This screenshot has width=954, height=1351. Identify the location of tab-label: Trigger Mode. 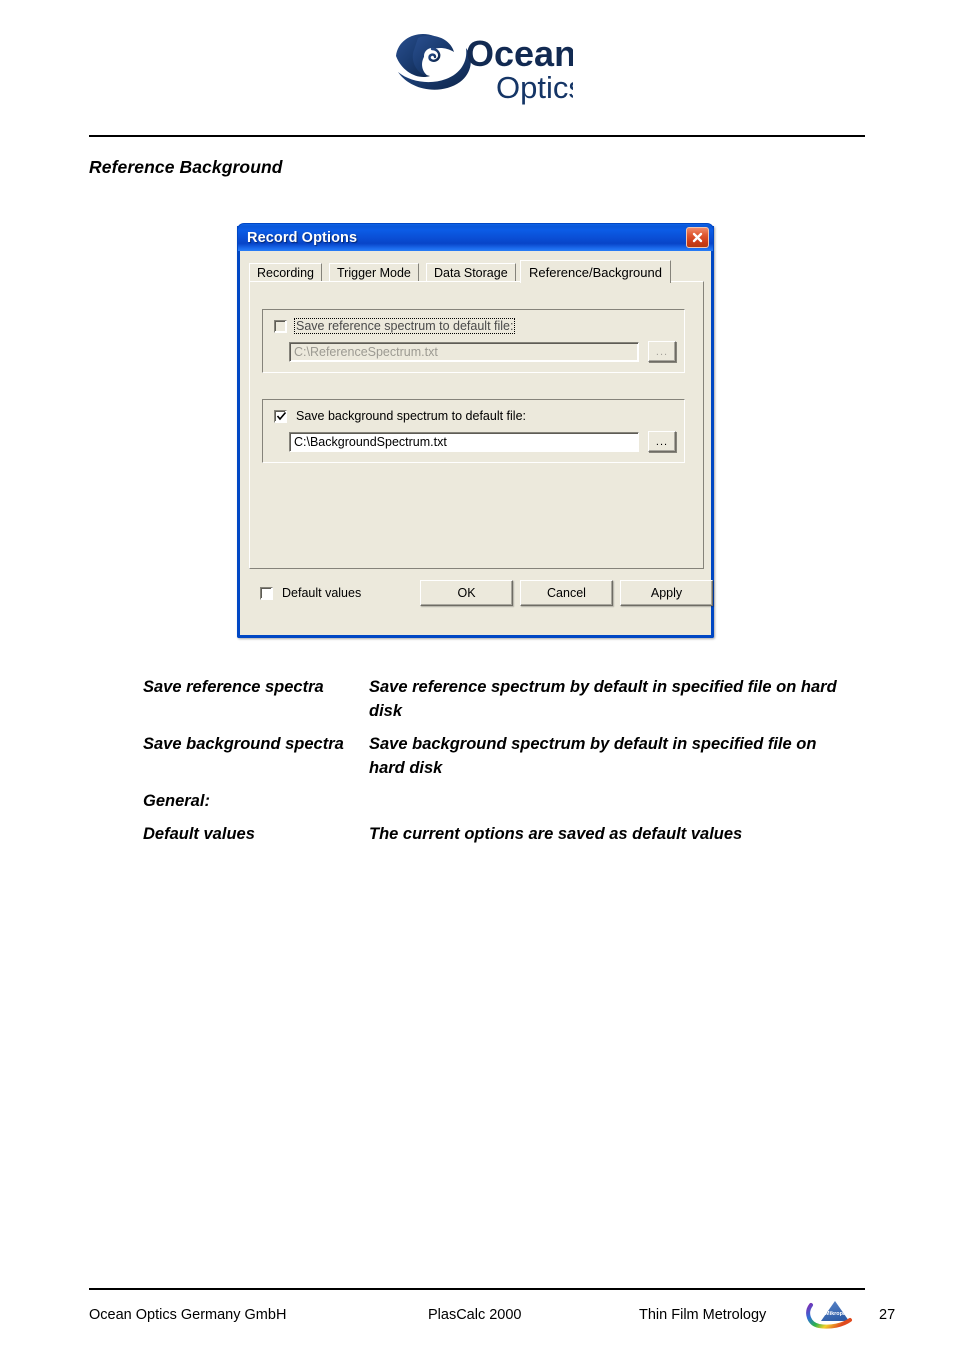
(374, 273).